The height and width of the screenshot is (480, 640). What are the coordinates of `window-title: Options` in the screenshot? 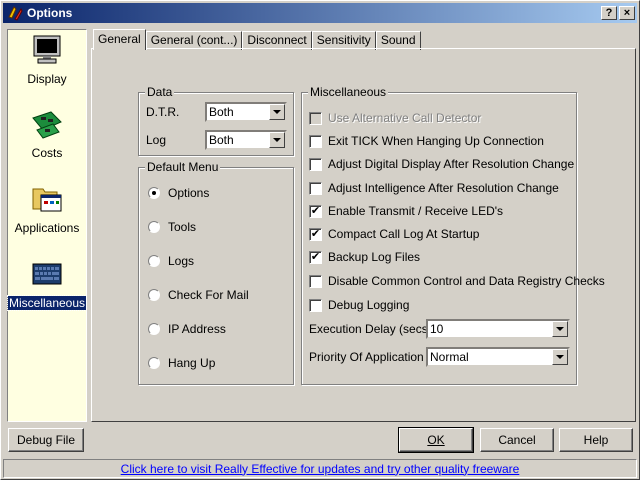 It's located at (50, 13).